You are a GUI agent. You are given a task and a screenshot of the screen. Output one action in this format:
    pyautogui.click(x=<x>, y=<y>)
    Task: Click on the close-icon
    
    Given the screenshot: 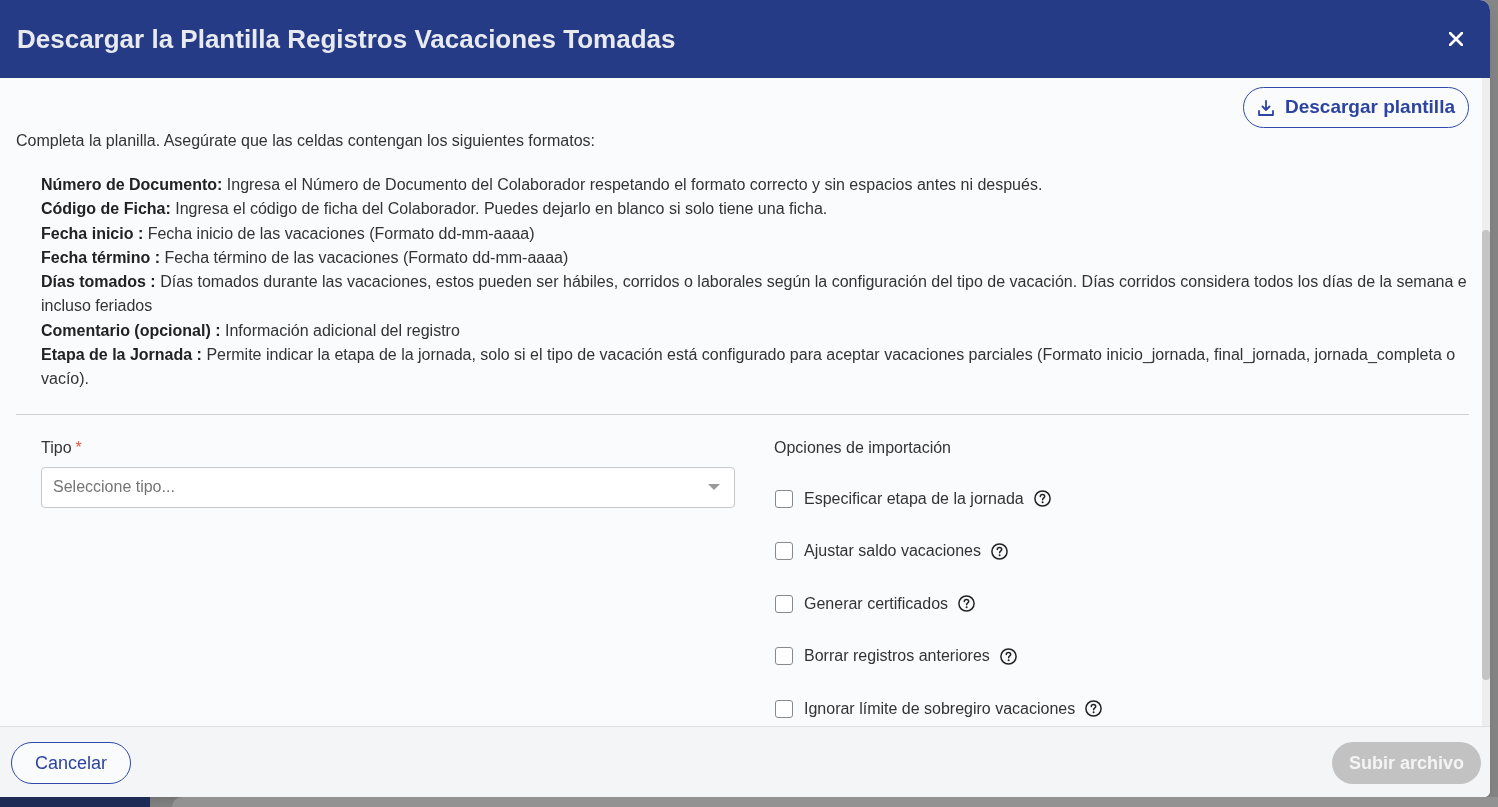 What is the action you would take?
    pyautogui.click(x=1456, y=39)
    